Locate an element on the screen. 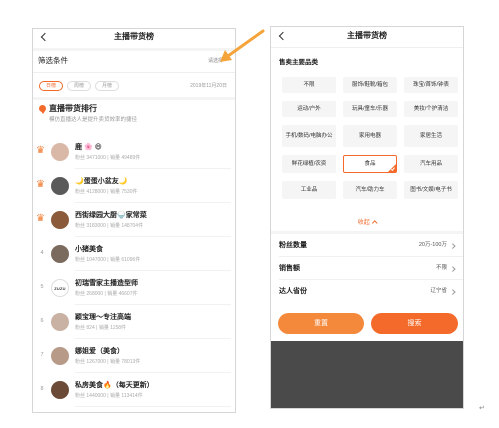 The height and width of the screenshot is (428, 499). fans-count: 824 is located at coordinates (90, 328).